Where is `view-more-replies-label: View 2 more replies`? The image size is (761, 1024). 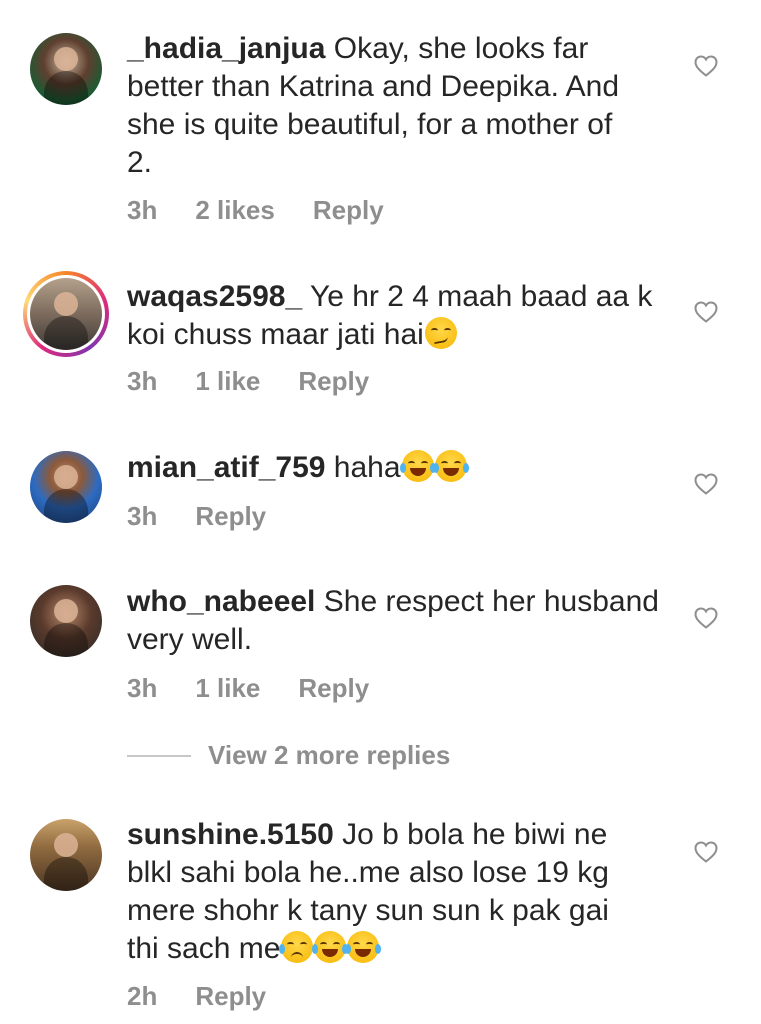
view-more-replies-label: View 2 more replies is located at coordinates (329, 755).